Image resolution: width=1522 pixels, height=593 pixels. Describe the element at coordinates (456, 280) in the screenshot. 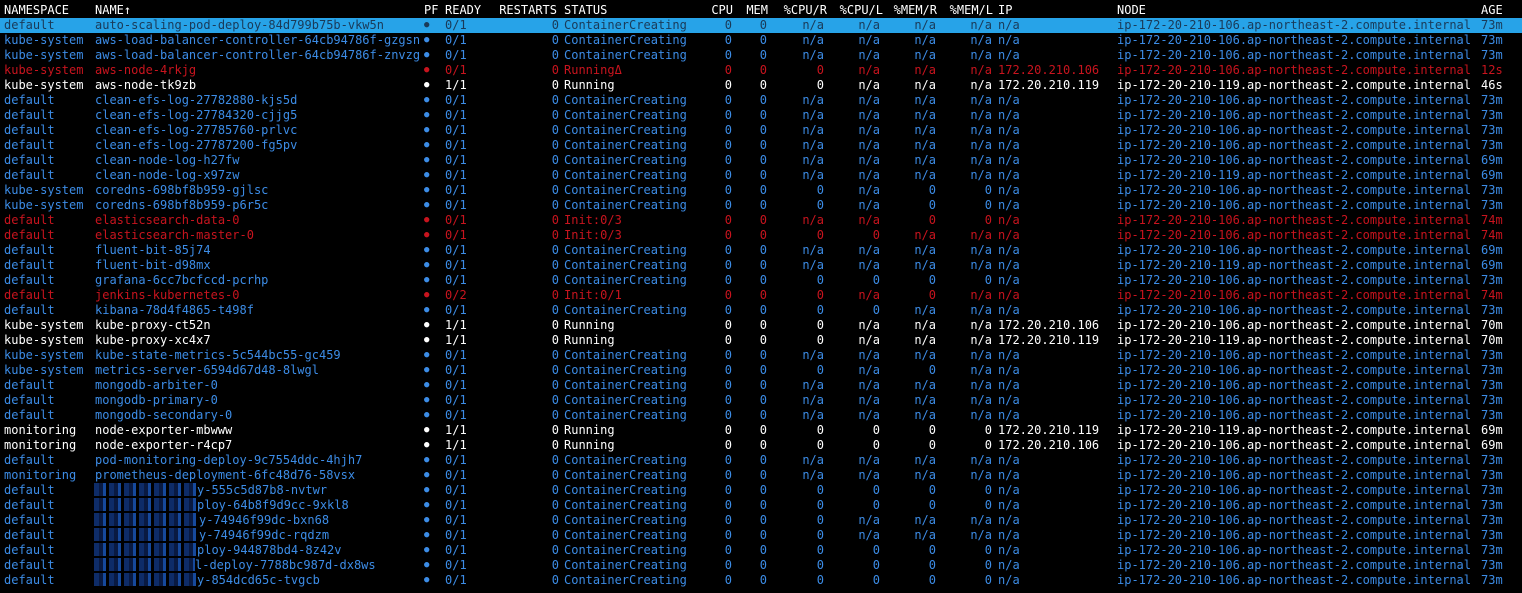

I see `pod-ready: 0/1` at that location.